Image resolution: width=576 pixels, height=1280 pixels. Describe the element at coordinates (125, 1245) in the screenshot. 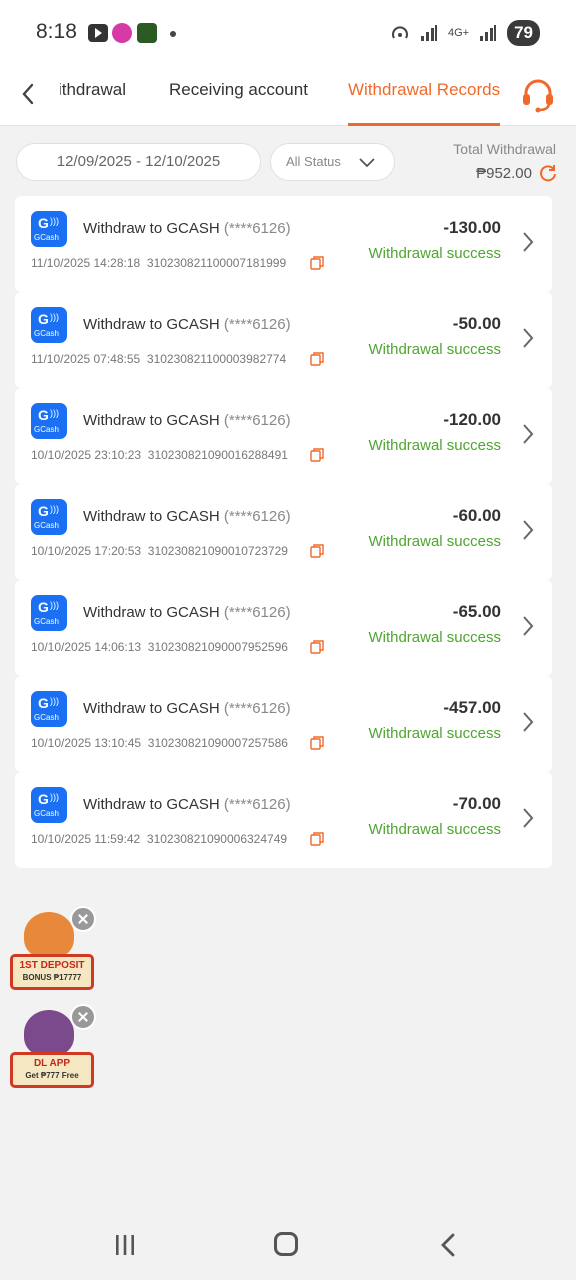

I see `recent-apps-icon` at that location.